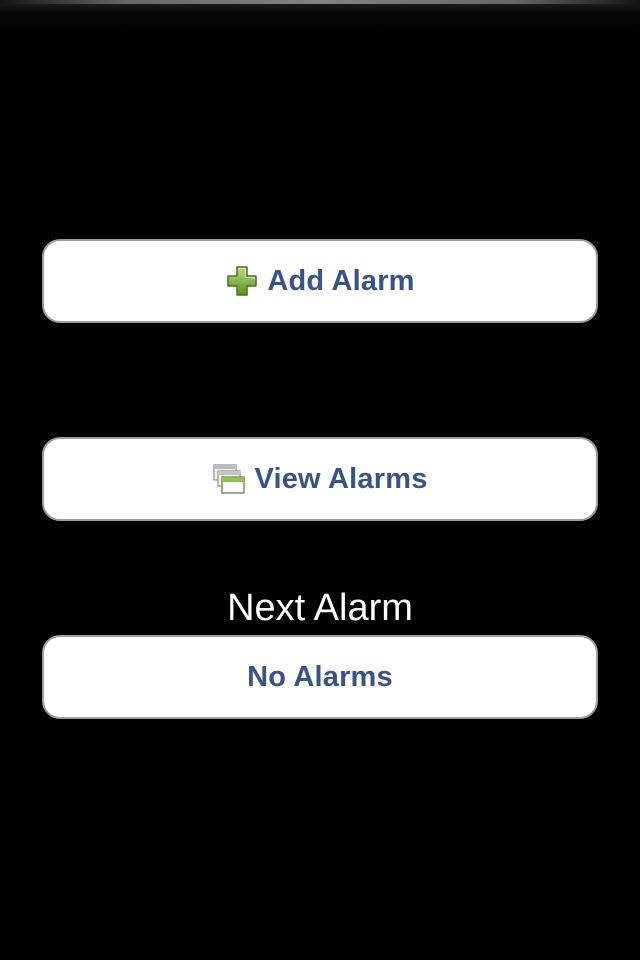  Describe the element at coordinates (320, 608) in the screenshot. I see `next-alarm-heading: Next Alarm` at that location.